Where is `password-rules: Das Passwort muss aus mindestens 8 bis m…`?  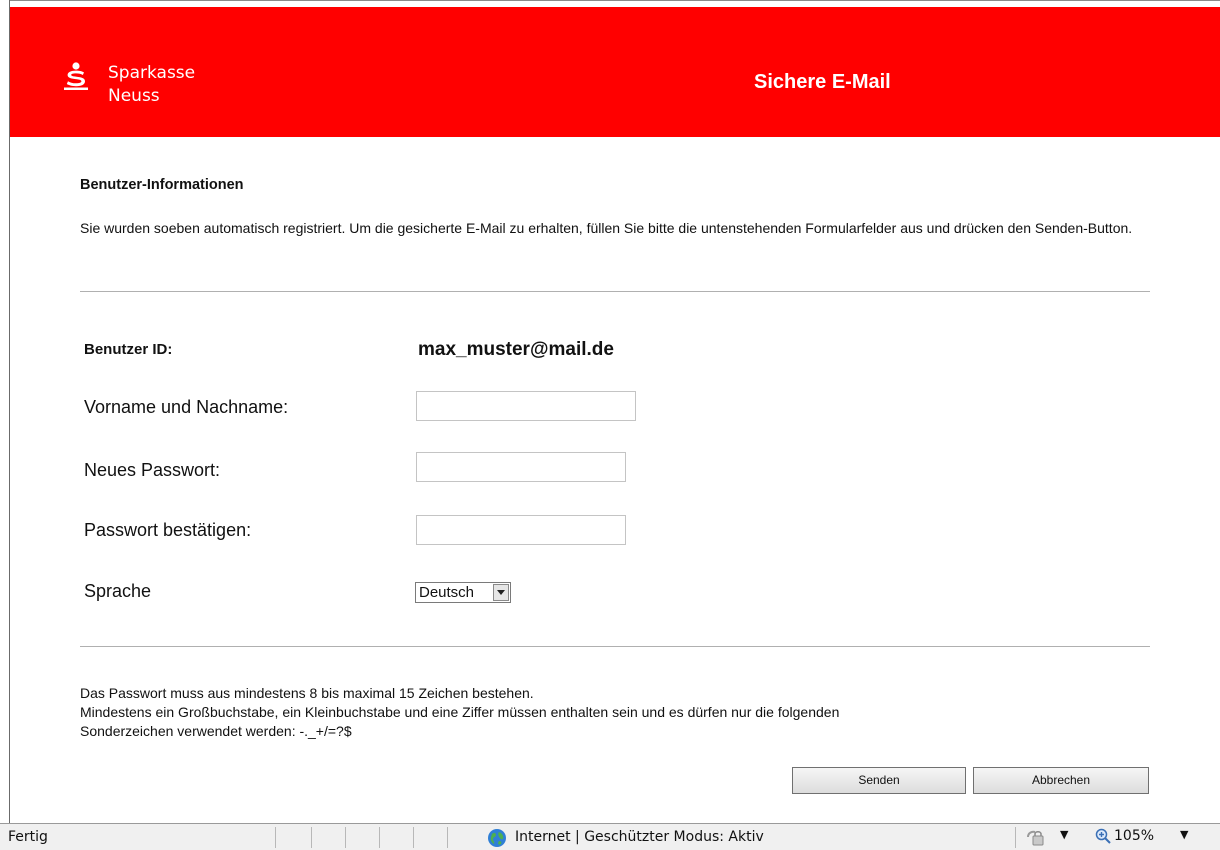
password-rules: Das Passwort muss aus mindestens 8 bis m… is located at coordinates (620, 712).